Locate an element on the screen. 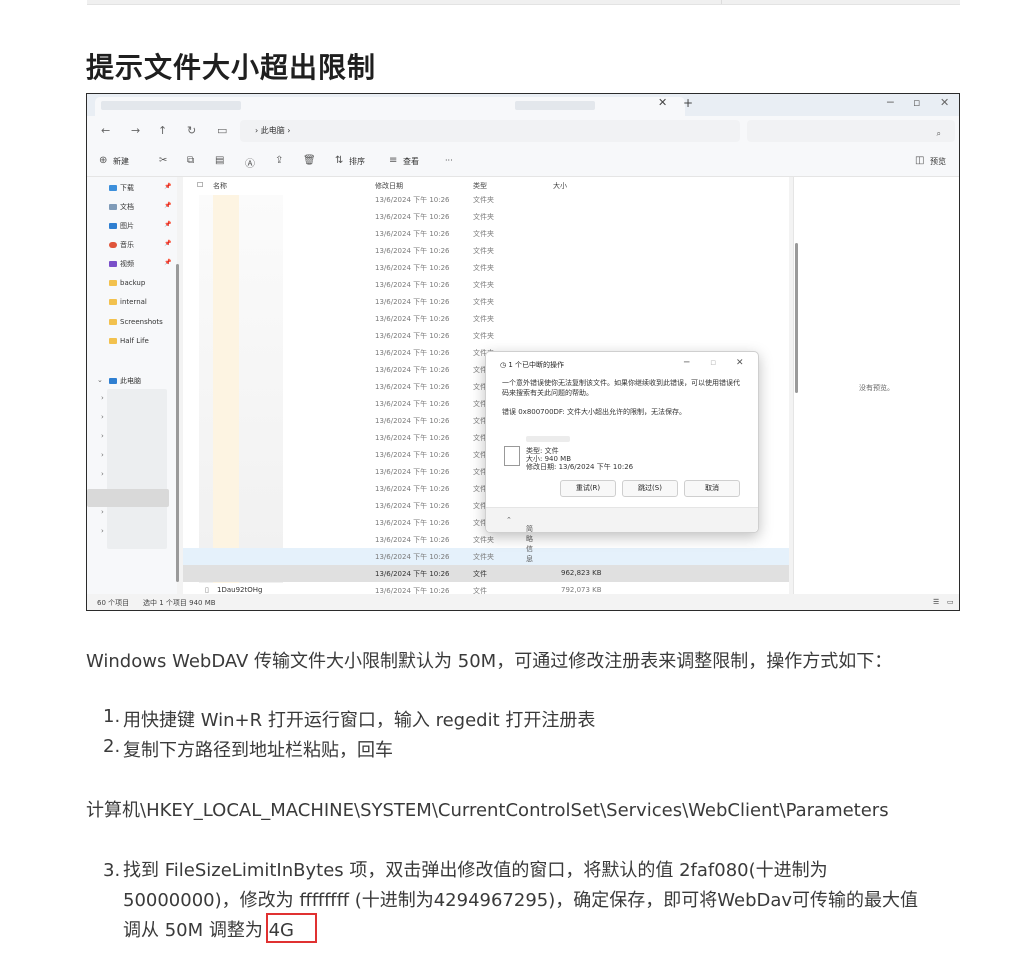  list-item: 1. 用快捷键 Win+R 打开运行窗口，输入 regedit 打开注册表 is located at coordinates (349, 718).